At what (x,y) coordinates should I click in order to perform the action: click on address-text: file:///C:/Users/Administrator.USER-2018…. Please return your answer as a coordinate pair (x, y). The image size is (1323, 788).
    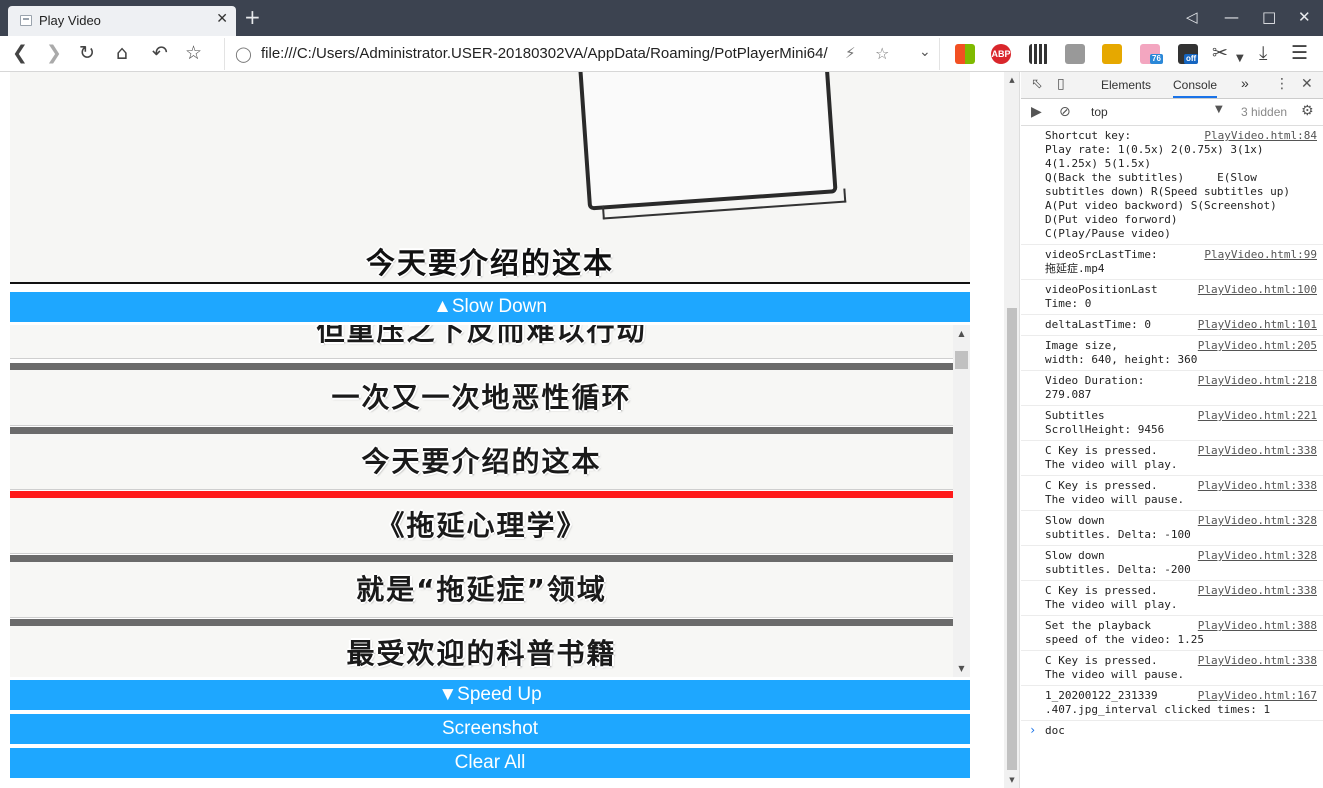
    Looking at the image, I should click on (544, 53).